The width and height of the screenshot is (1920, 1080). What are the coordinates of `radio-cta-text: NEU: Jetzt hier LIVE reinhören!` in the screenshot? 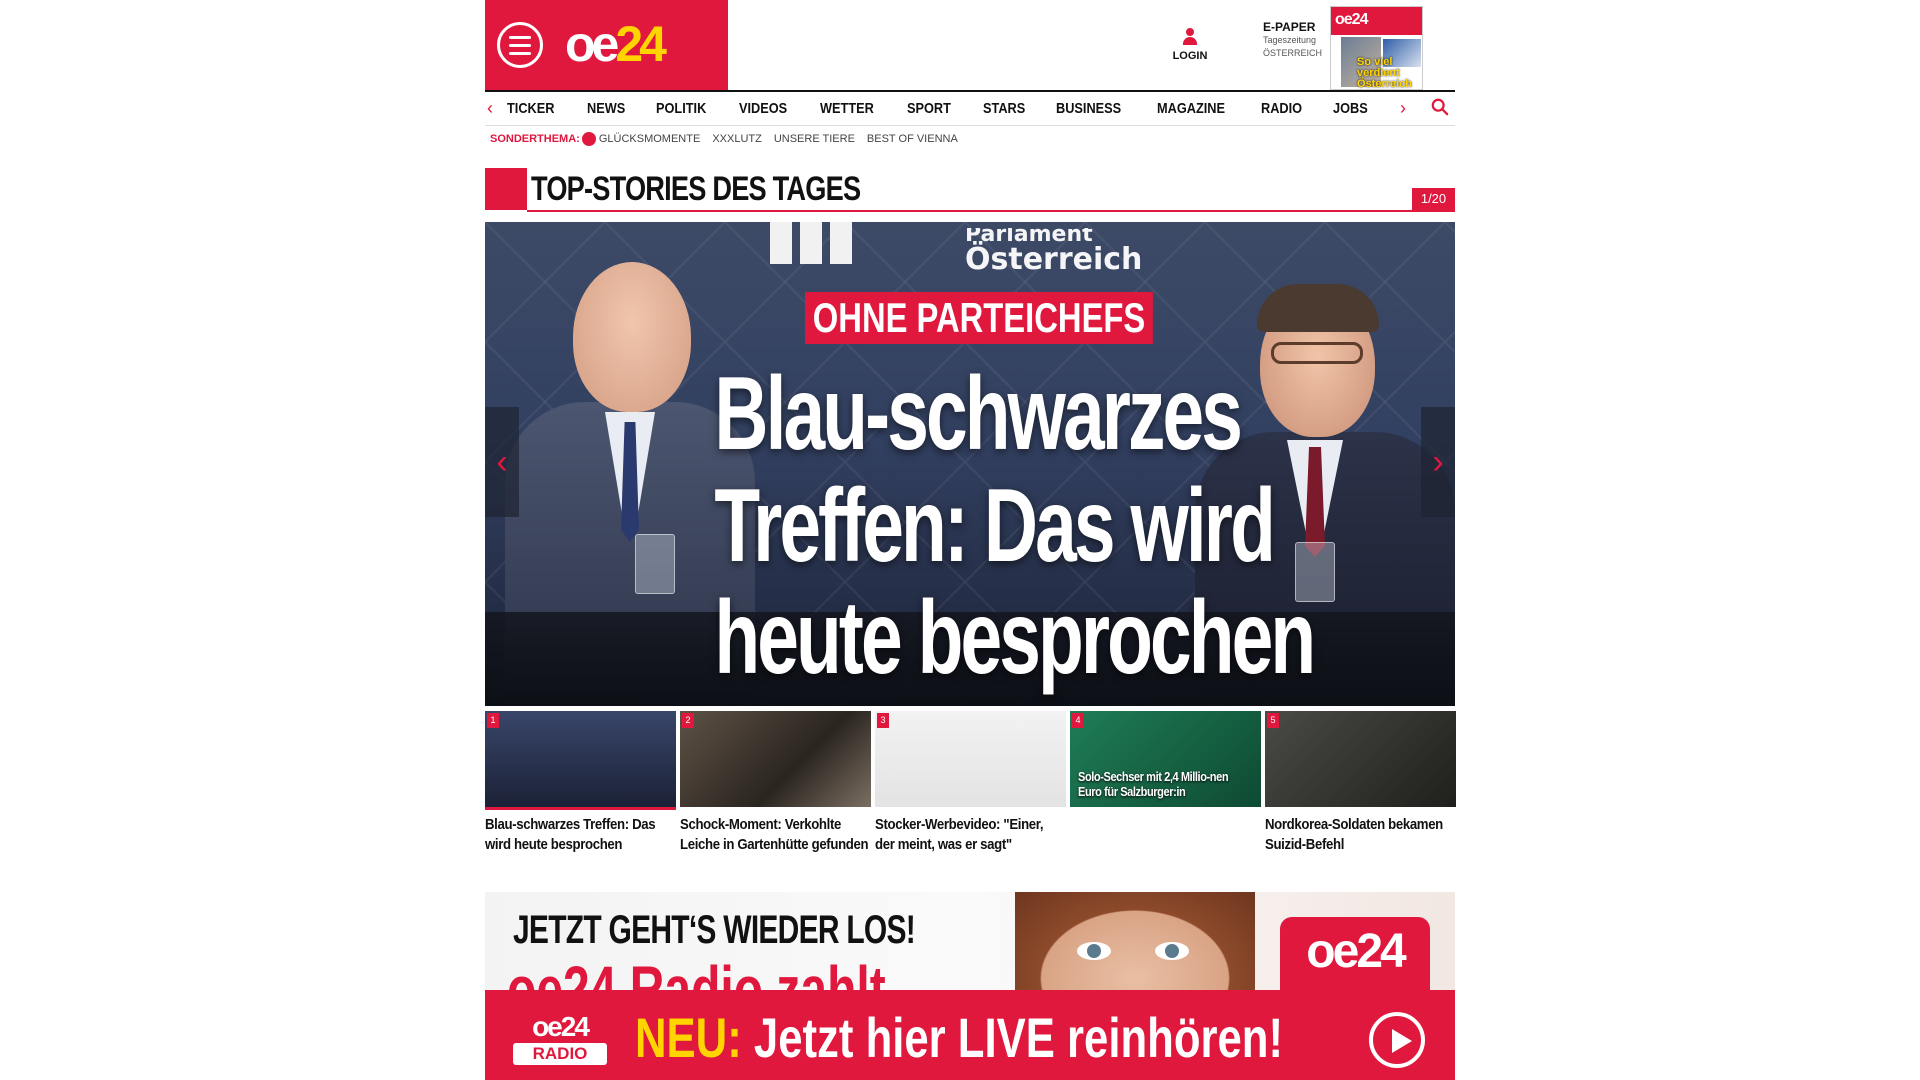 It's located at (959, 1038).